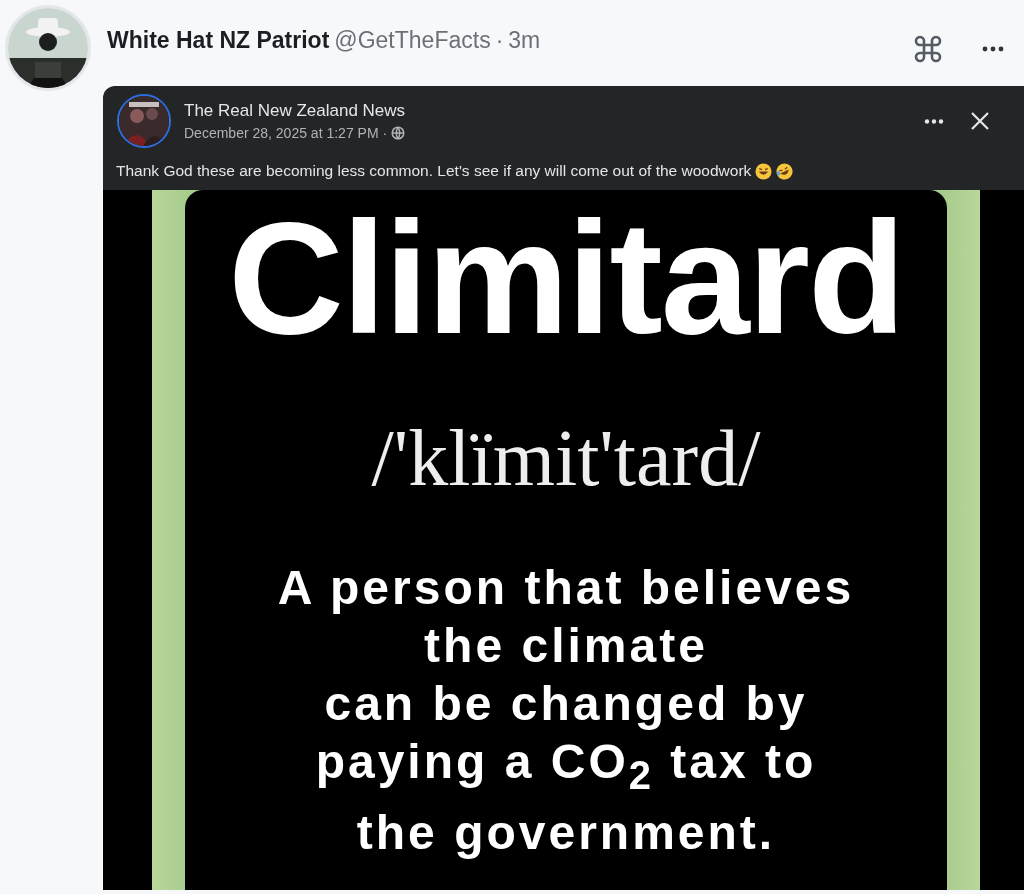 This screenshot has width=1024, height=894. I want to click on meme-definition-line: the climate, so click(566, 646).